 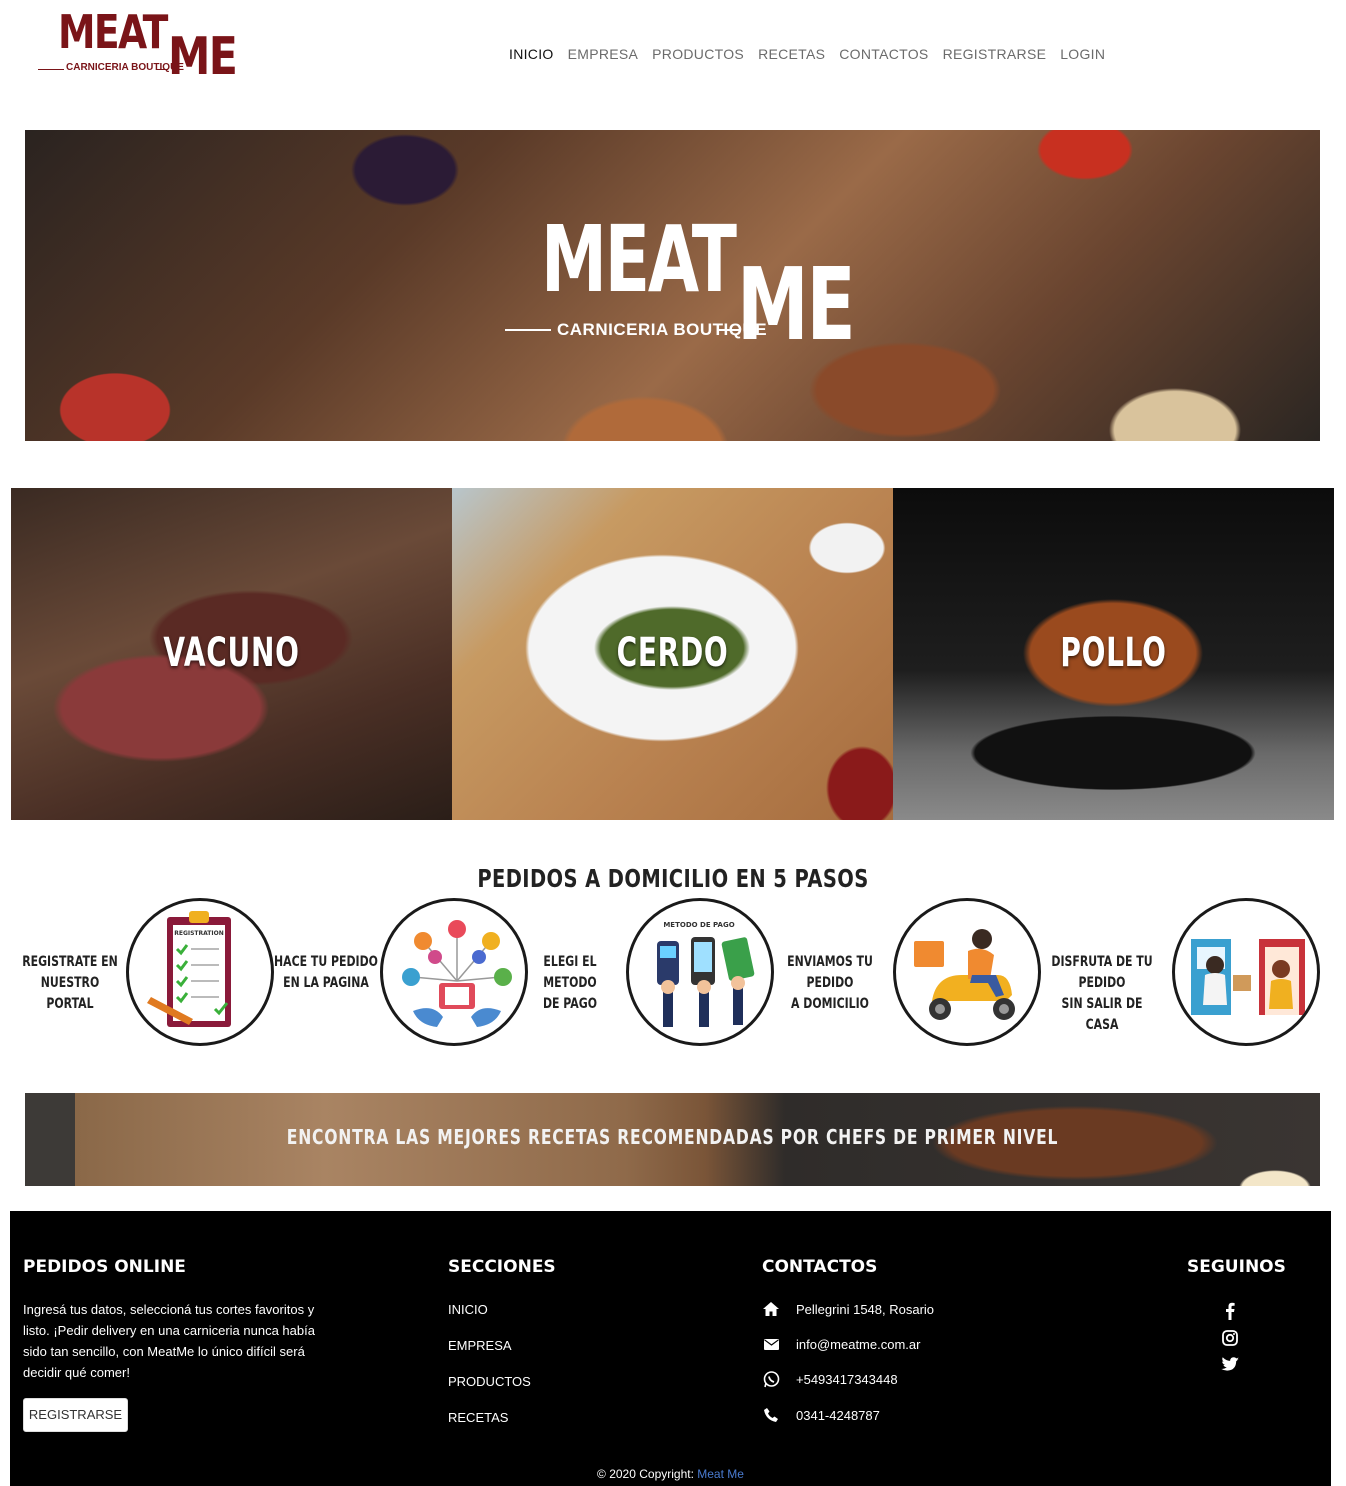 What do you see at coordinates (502, 1267) in the screenshot?
I see `footer-heading-secciones: SECCIONES` at bounding box center [502, 1267].